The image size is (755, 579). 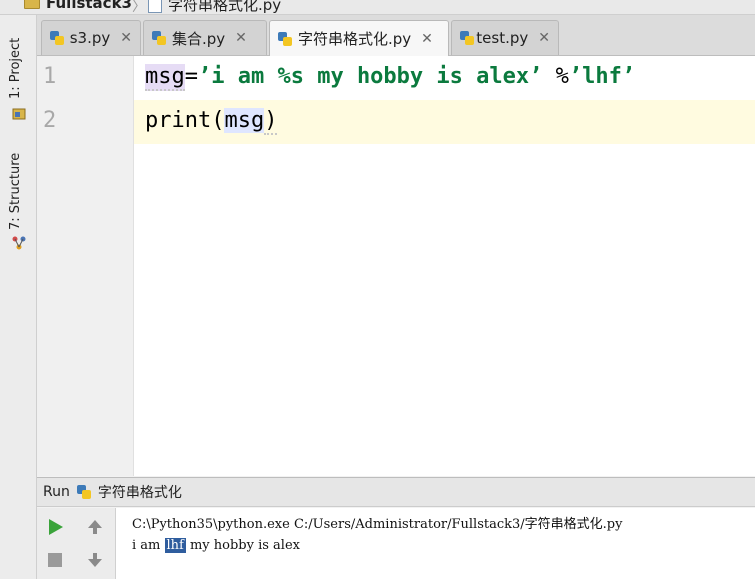 What do you see at coordinates (56, 492) in the screenshot?
I see `run-label: Run` at bounding box center [56, 492].